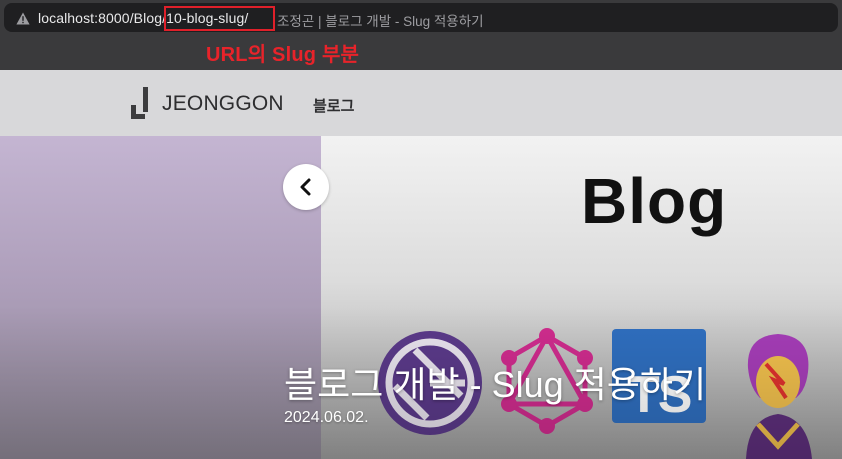 The width and height of the screenshot is (842, 459). What do you see at coordinates (219, 18) in the screenshot?
I see `slug-highlight-box` at bounding box center [219, 18].